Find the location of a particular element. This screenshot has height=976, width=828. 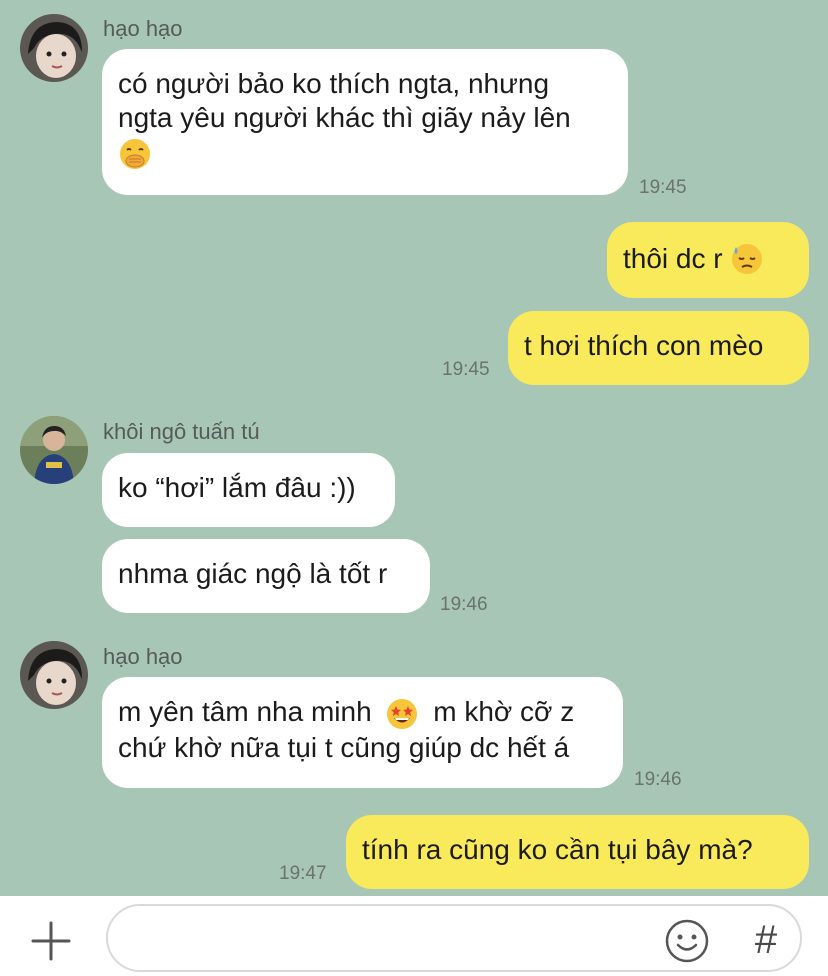

sender-name: khôi ngô tuấn tú is located at coordinates (181, 431).